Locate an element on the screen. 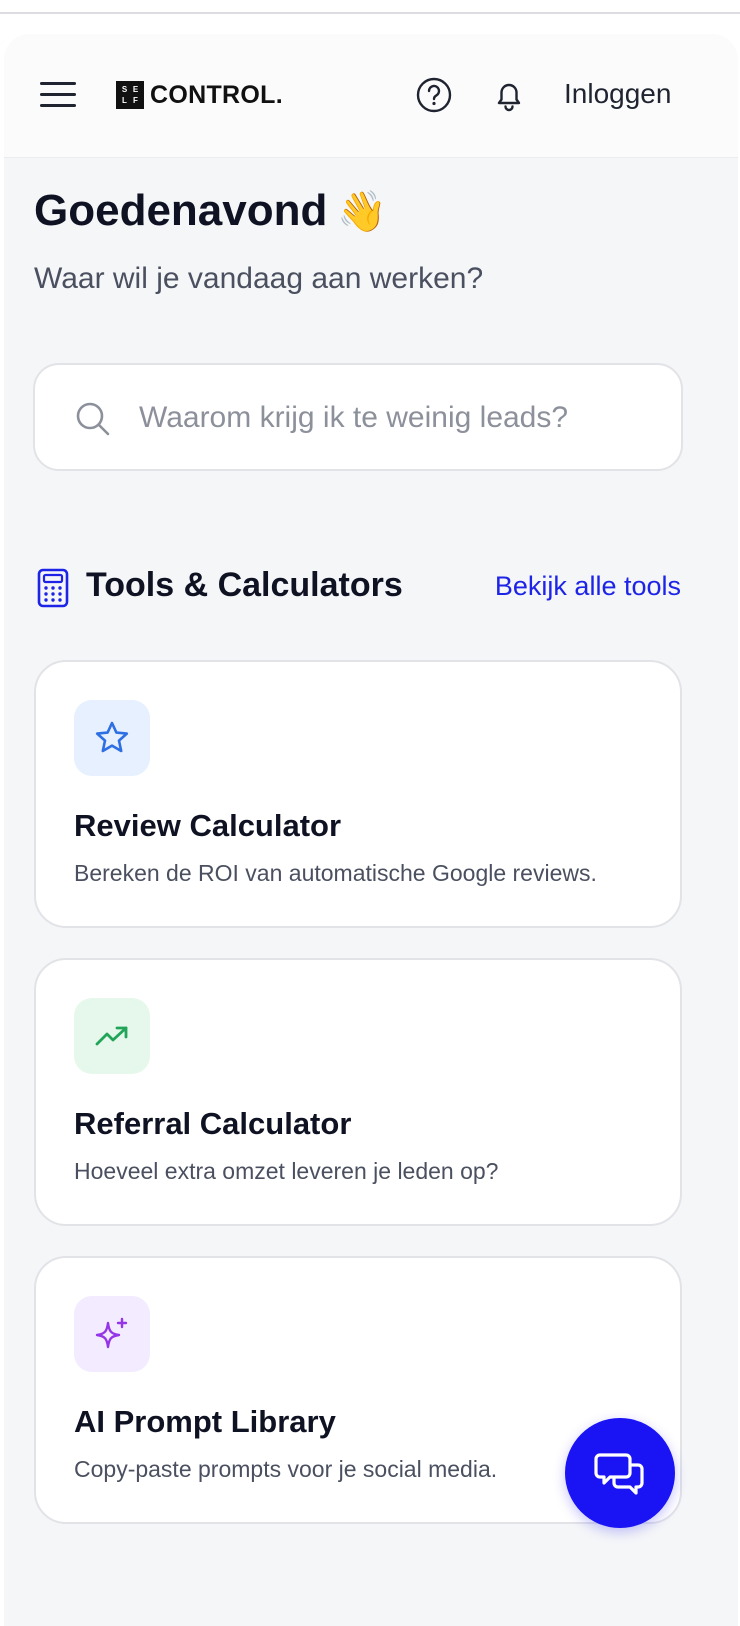  greeting-subtitle: Waar wil je vandaag aan werken? is located at coordinates (259, 278).